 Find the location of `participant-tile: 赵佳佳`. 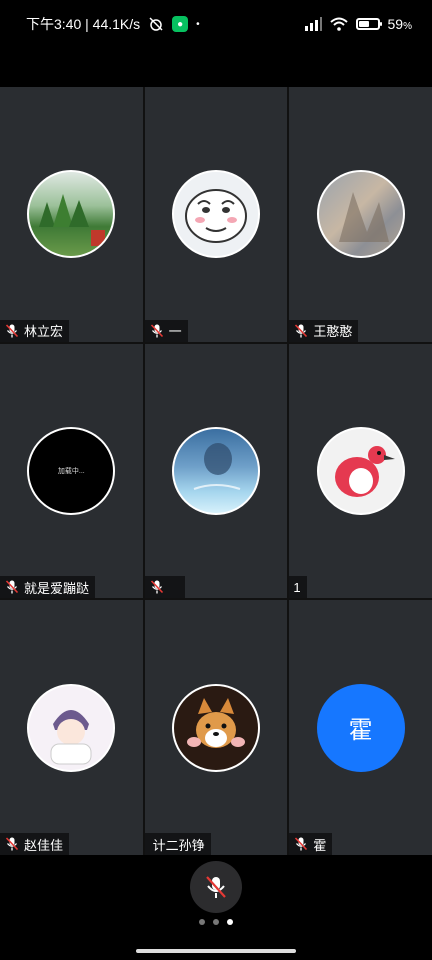

participant-tile: 赵佳佳 is located at coordinates (71, 727).